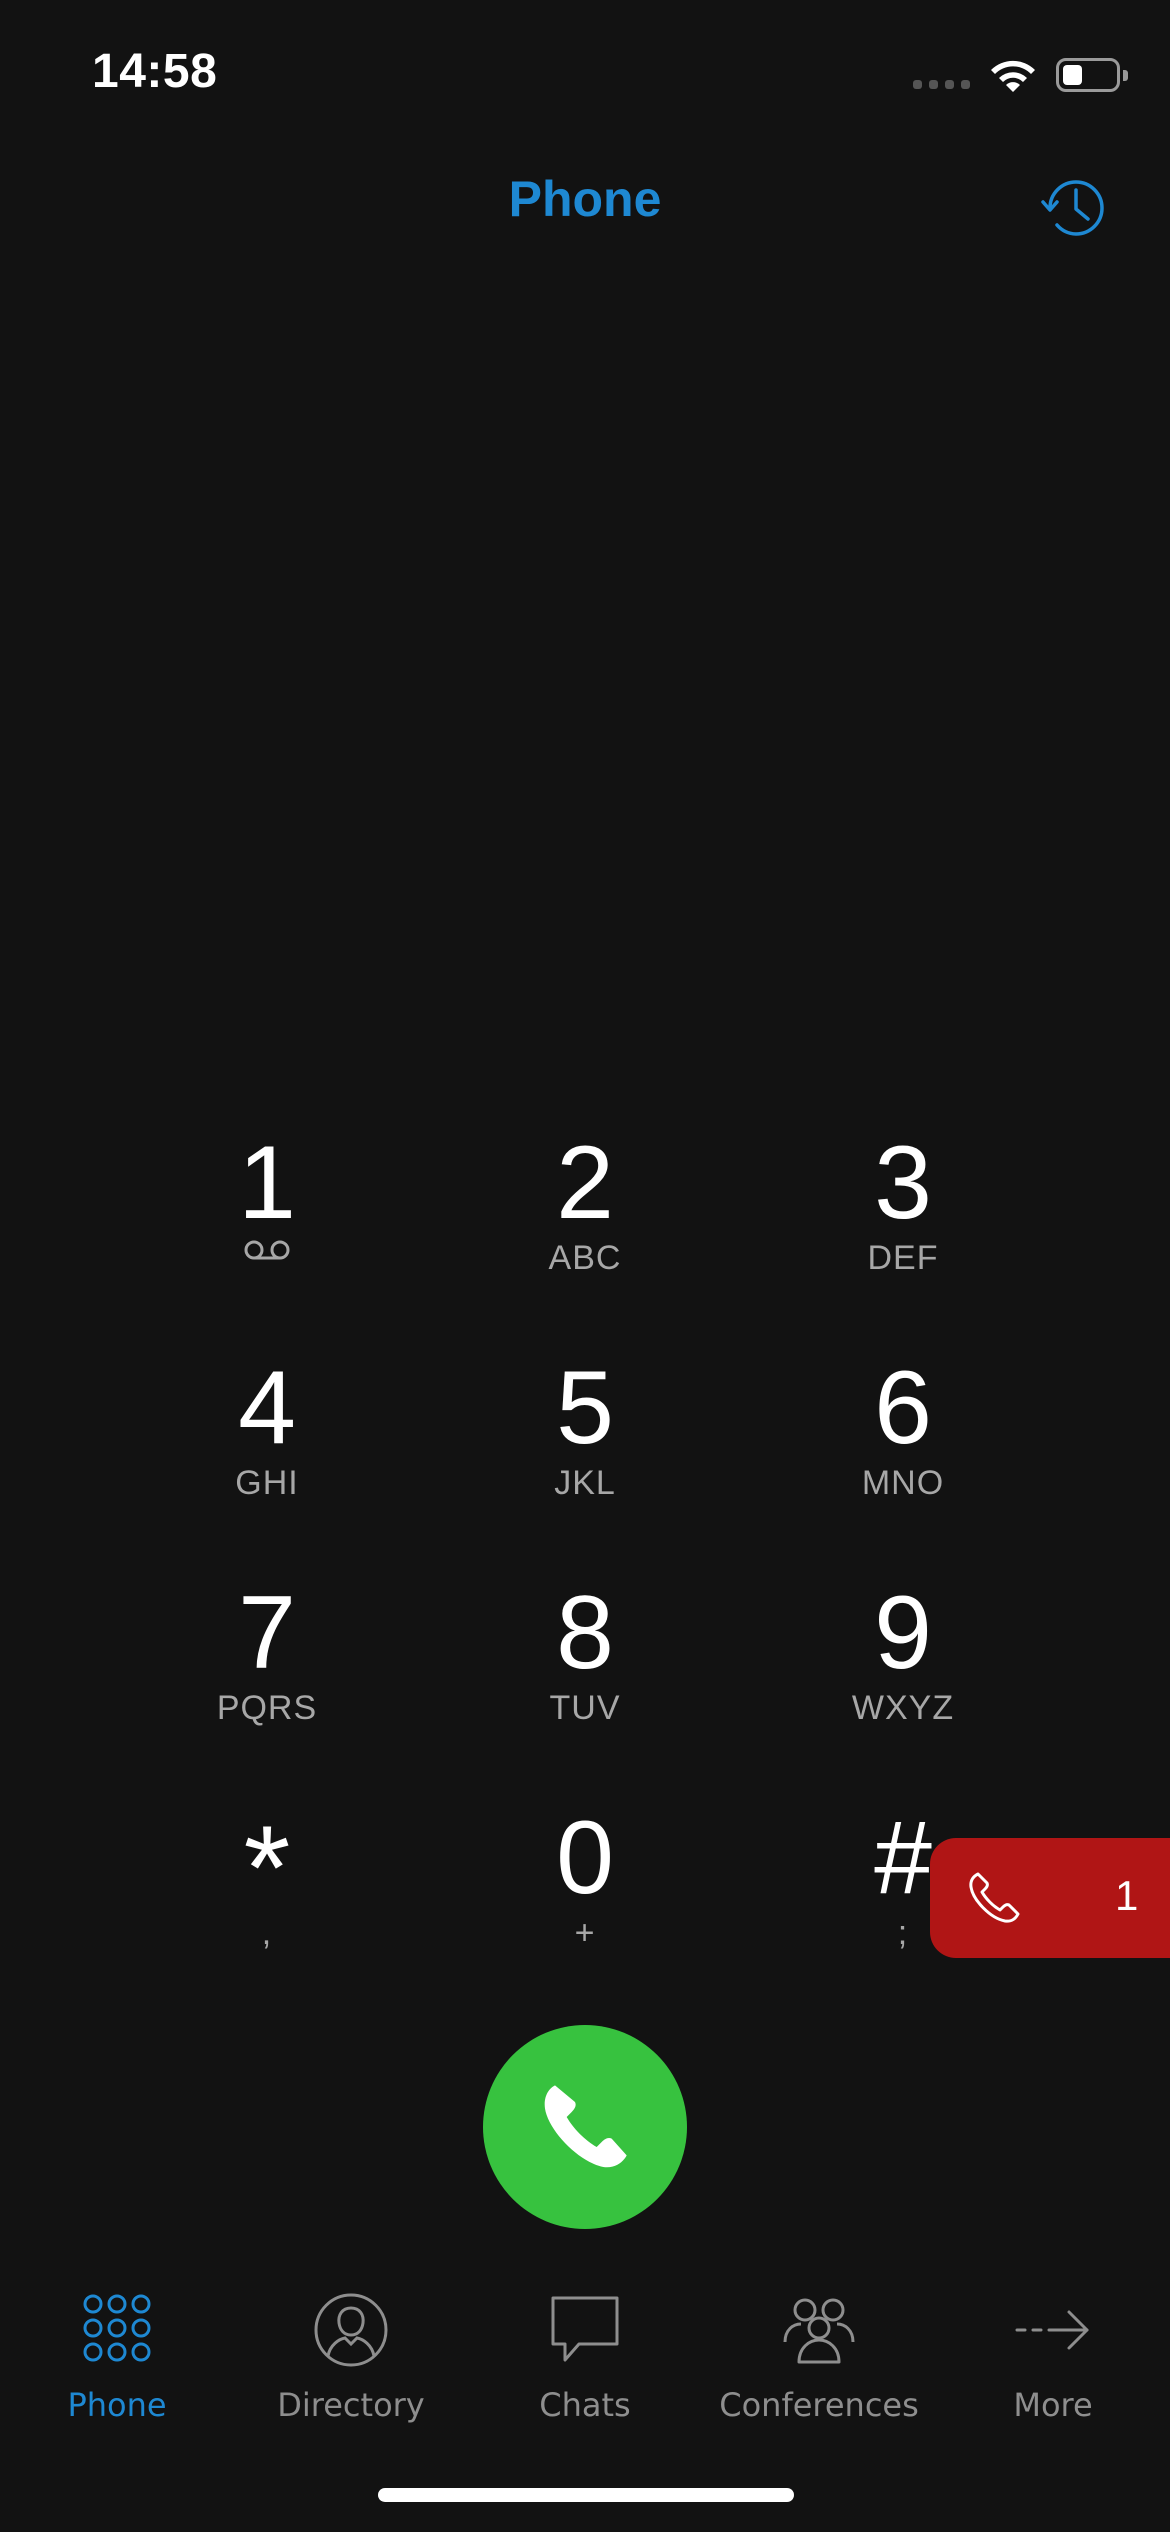 This screenshot has width=1170, height=2532. I want to click on key-0: 0 +, so click(585, 1907).